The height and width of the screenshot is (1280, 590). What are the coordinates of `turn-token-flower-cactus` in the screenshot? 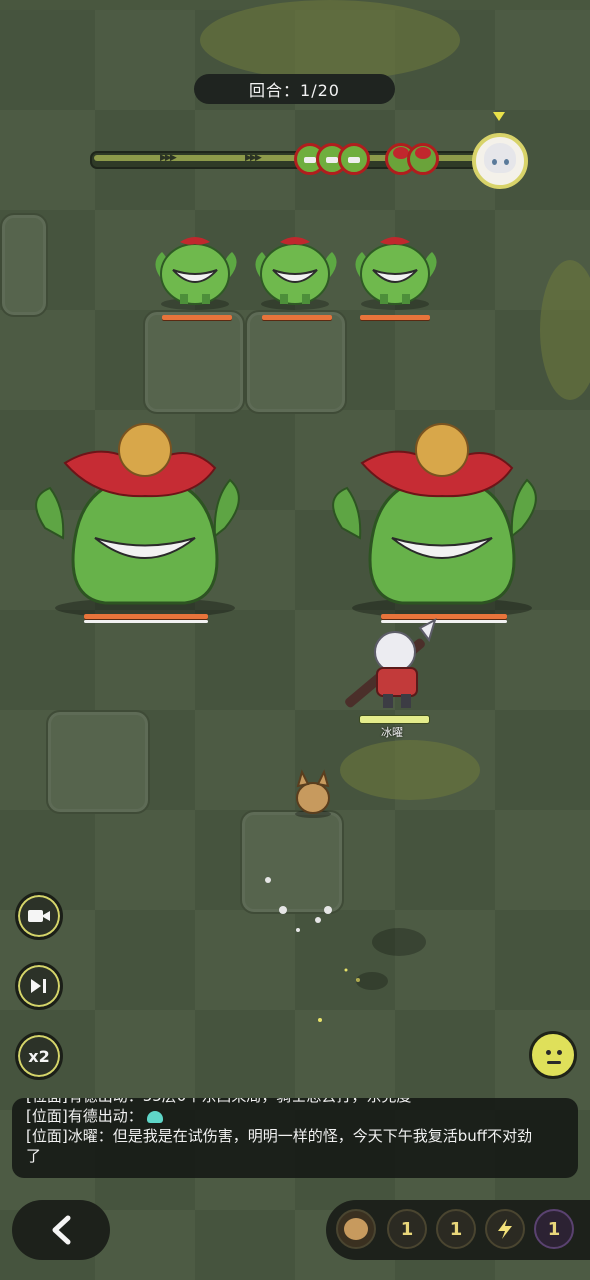 It's located at (423, 159).